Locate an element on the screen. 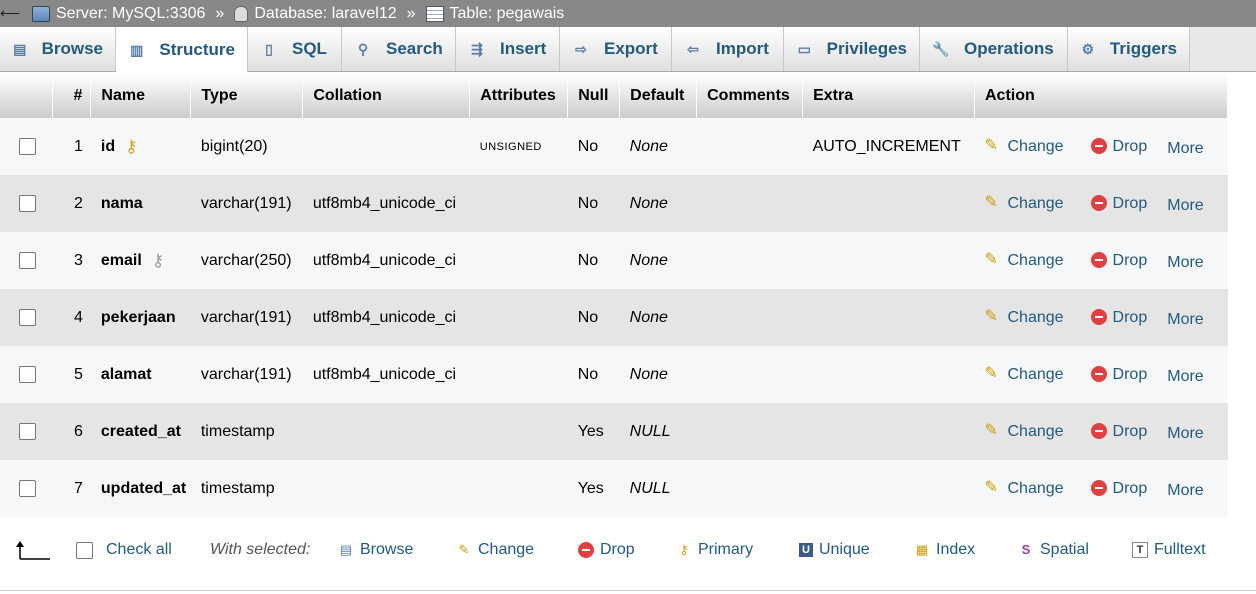  tab-triggers: ⚙ Triggers is located at coordinates (1129, 49).